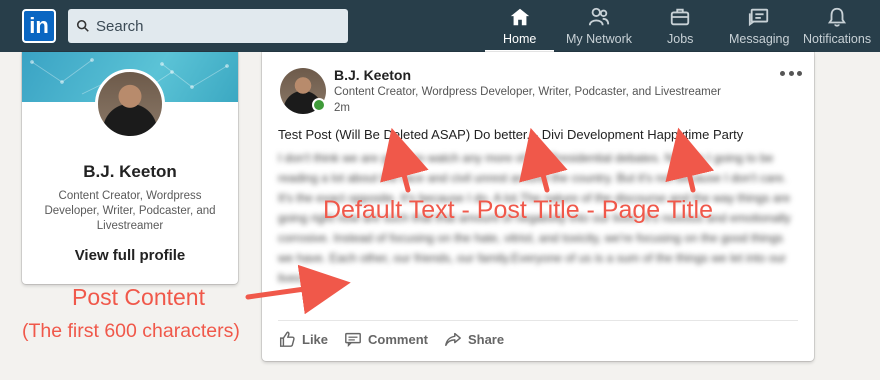 Image resolution: width=880 pixels, height=380 pixels. I want to click on annotation-content-label: Post Content, so click(138, 297).